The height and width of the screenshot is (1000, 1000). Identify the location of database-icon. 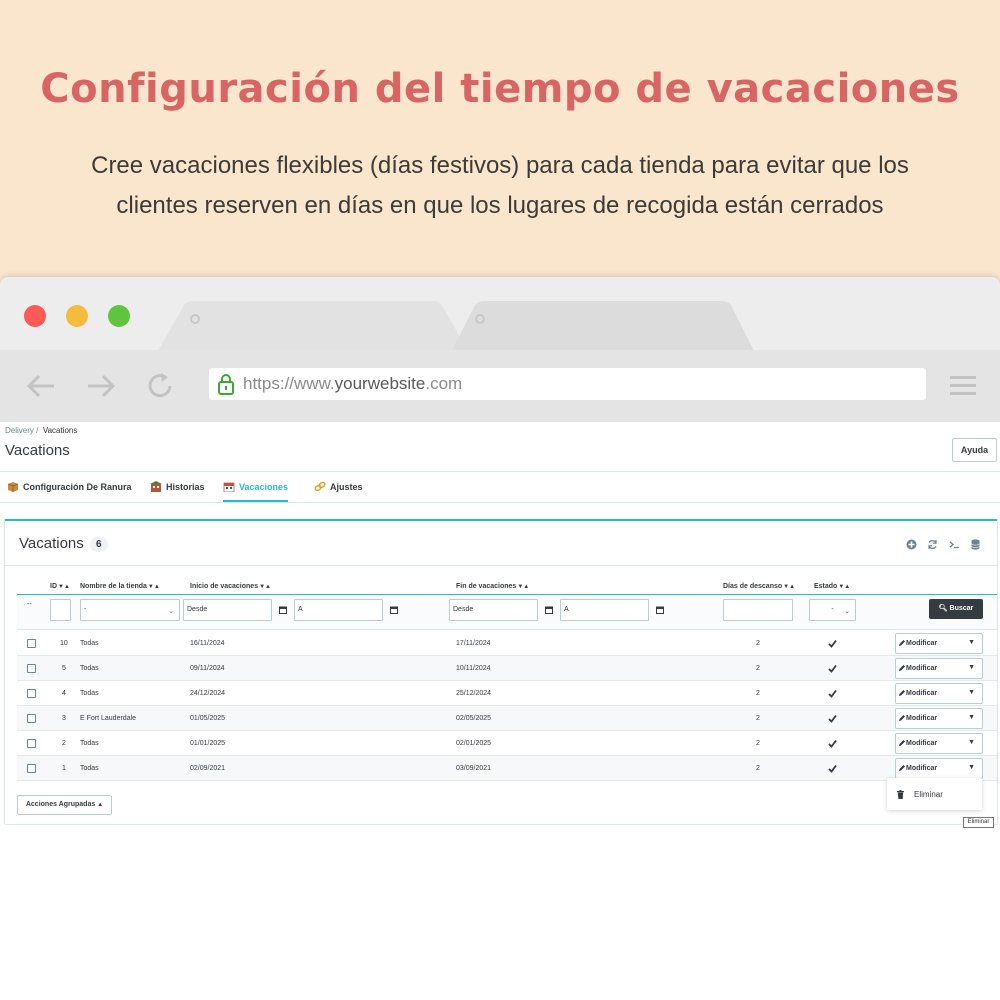
(975, 544).